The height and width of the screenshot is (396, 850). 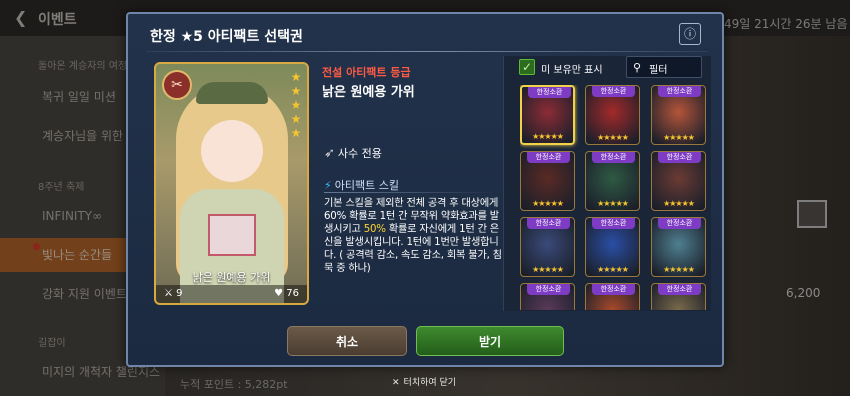 I want to click on card-art-face, so click(x=232, y=151).